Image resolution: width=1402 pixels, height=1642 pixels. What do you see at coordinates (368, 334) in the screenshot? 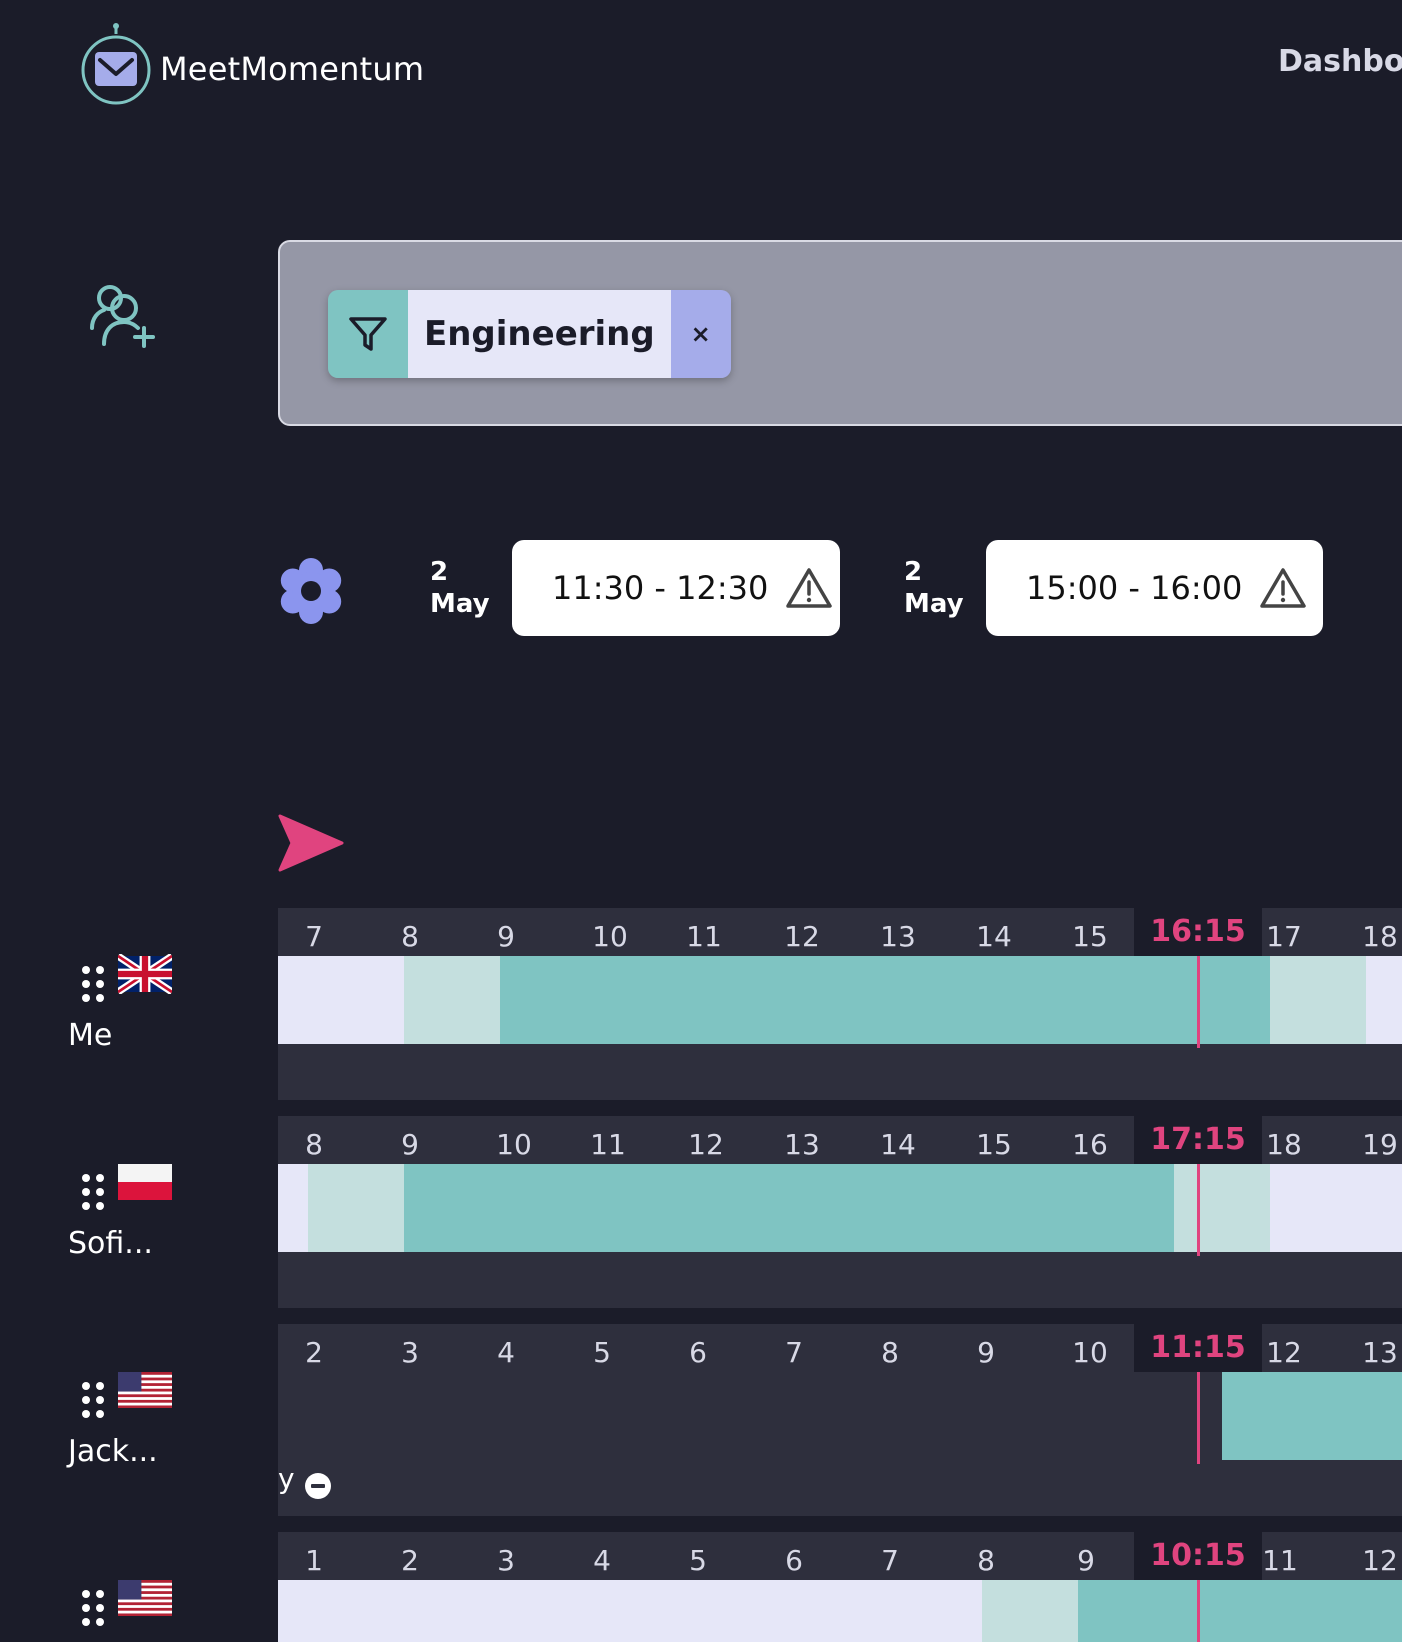
I see `filter-icon` at bounding box center [368, 334].